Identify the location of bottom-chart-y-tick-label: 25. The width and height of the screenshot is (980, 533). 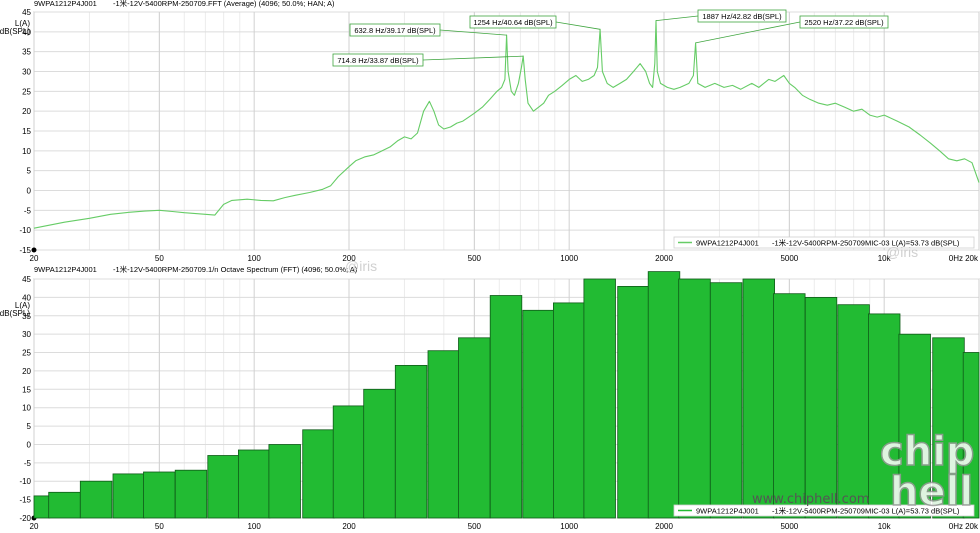
(26, 353).